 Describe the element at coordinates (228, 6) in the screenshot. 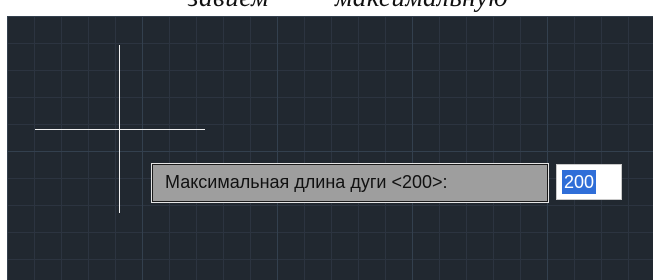

I see `document-word-left: завием` at that location.